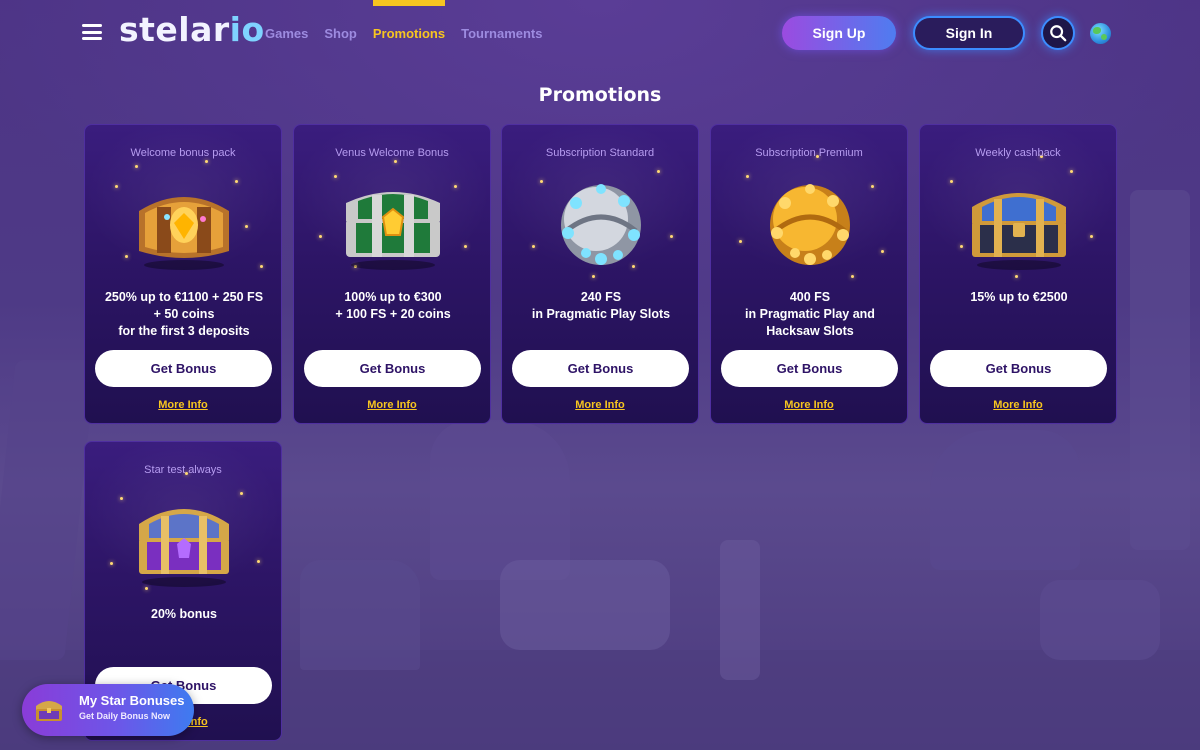 The width and height of the screenshot is (1200, 750). I want to click on globe-icon, so click(1100, 33).